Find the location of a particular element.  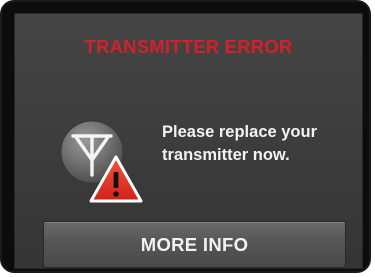

error-message: Please replace your transmitter now. is located at coordinates (240, 143).